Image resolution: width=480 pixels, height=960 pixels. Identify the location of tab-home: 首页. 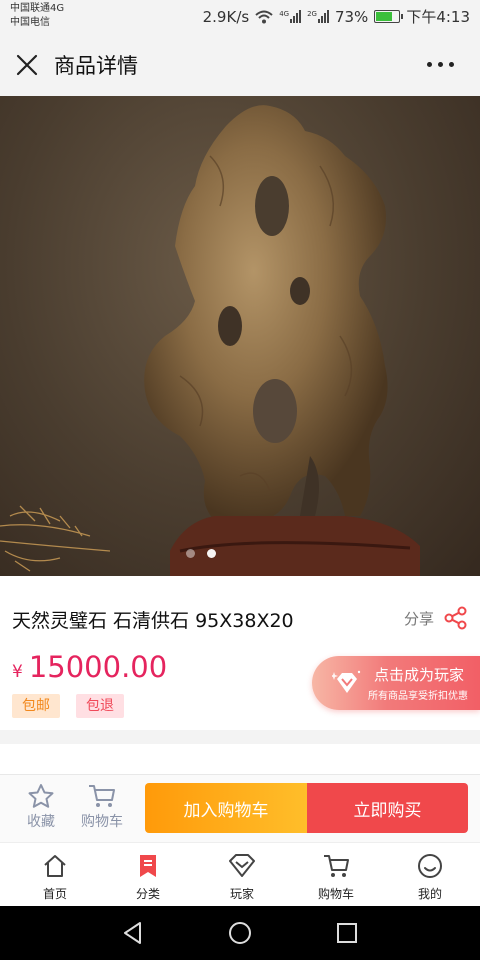
(55, 877).